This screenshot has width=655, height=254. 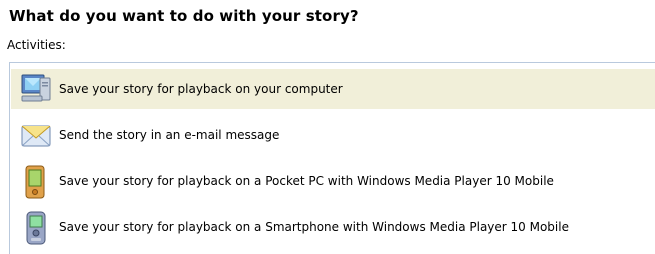 What do you see at coordinates (169, 135) in the screenshot?
I see `activity-label: Send the story in an e-mail message` at bounding box center [169, 135].